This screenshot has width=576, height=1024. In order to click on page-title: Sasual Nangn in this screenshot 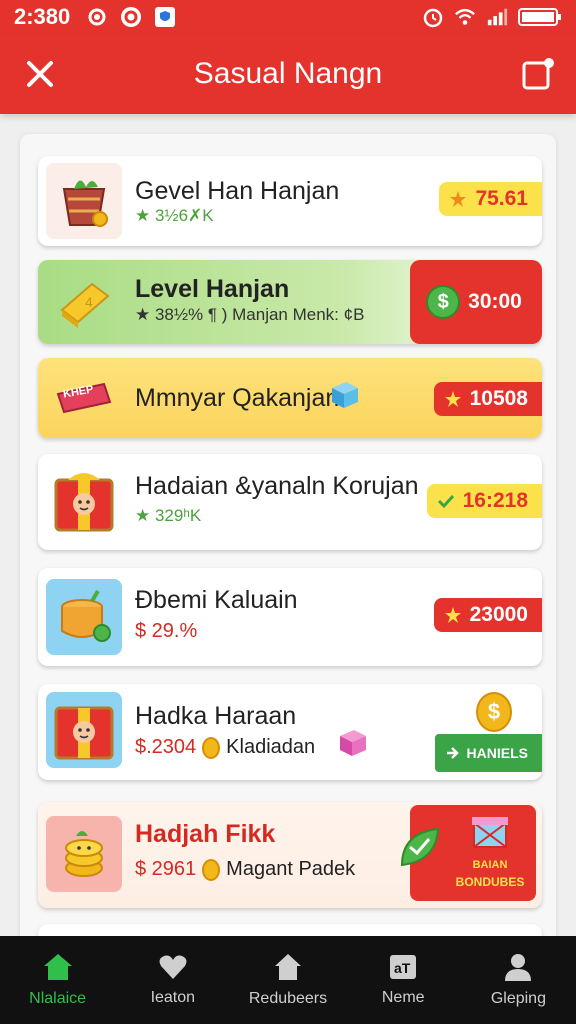, I will do `click(288, 73)`.